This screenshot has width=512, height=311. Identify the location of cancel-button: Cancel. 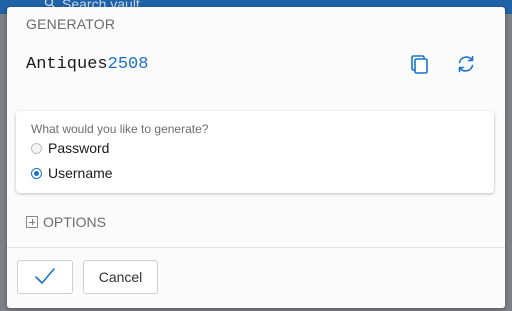
(120, 277).